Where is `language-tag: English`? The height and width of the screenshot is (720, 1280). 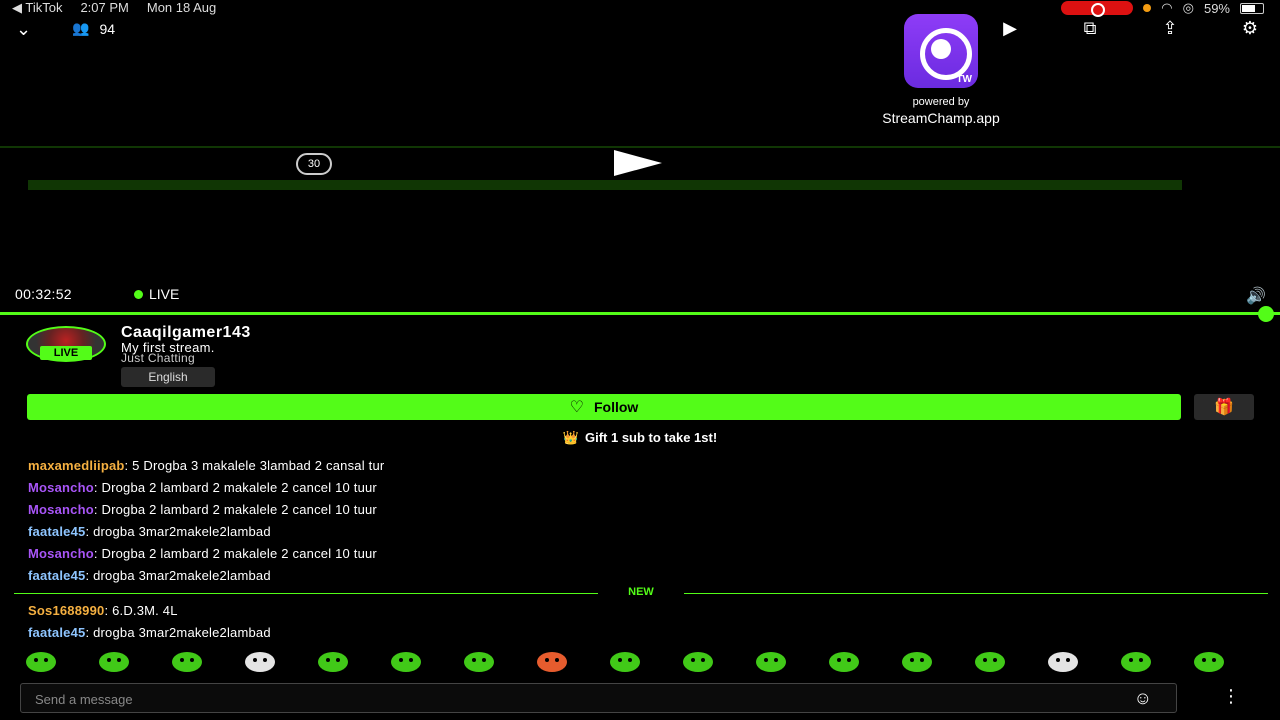 language-tag: English is located at coordinates (168, 377).